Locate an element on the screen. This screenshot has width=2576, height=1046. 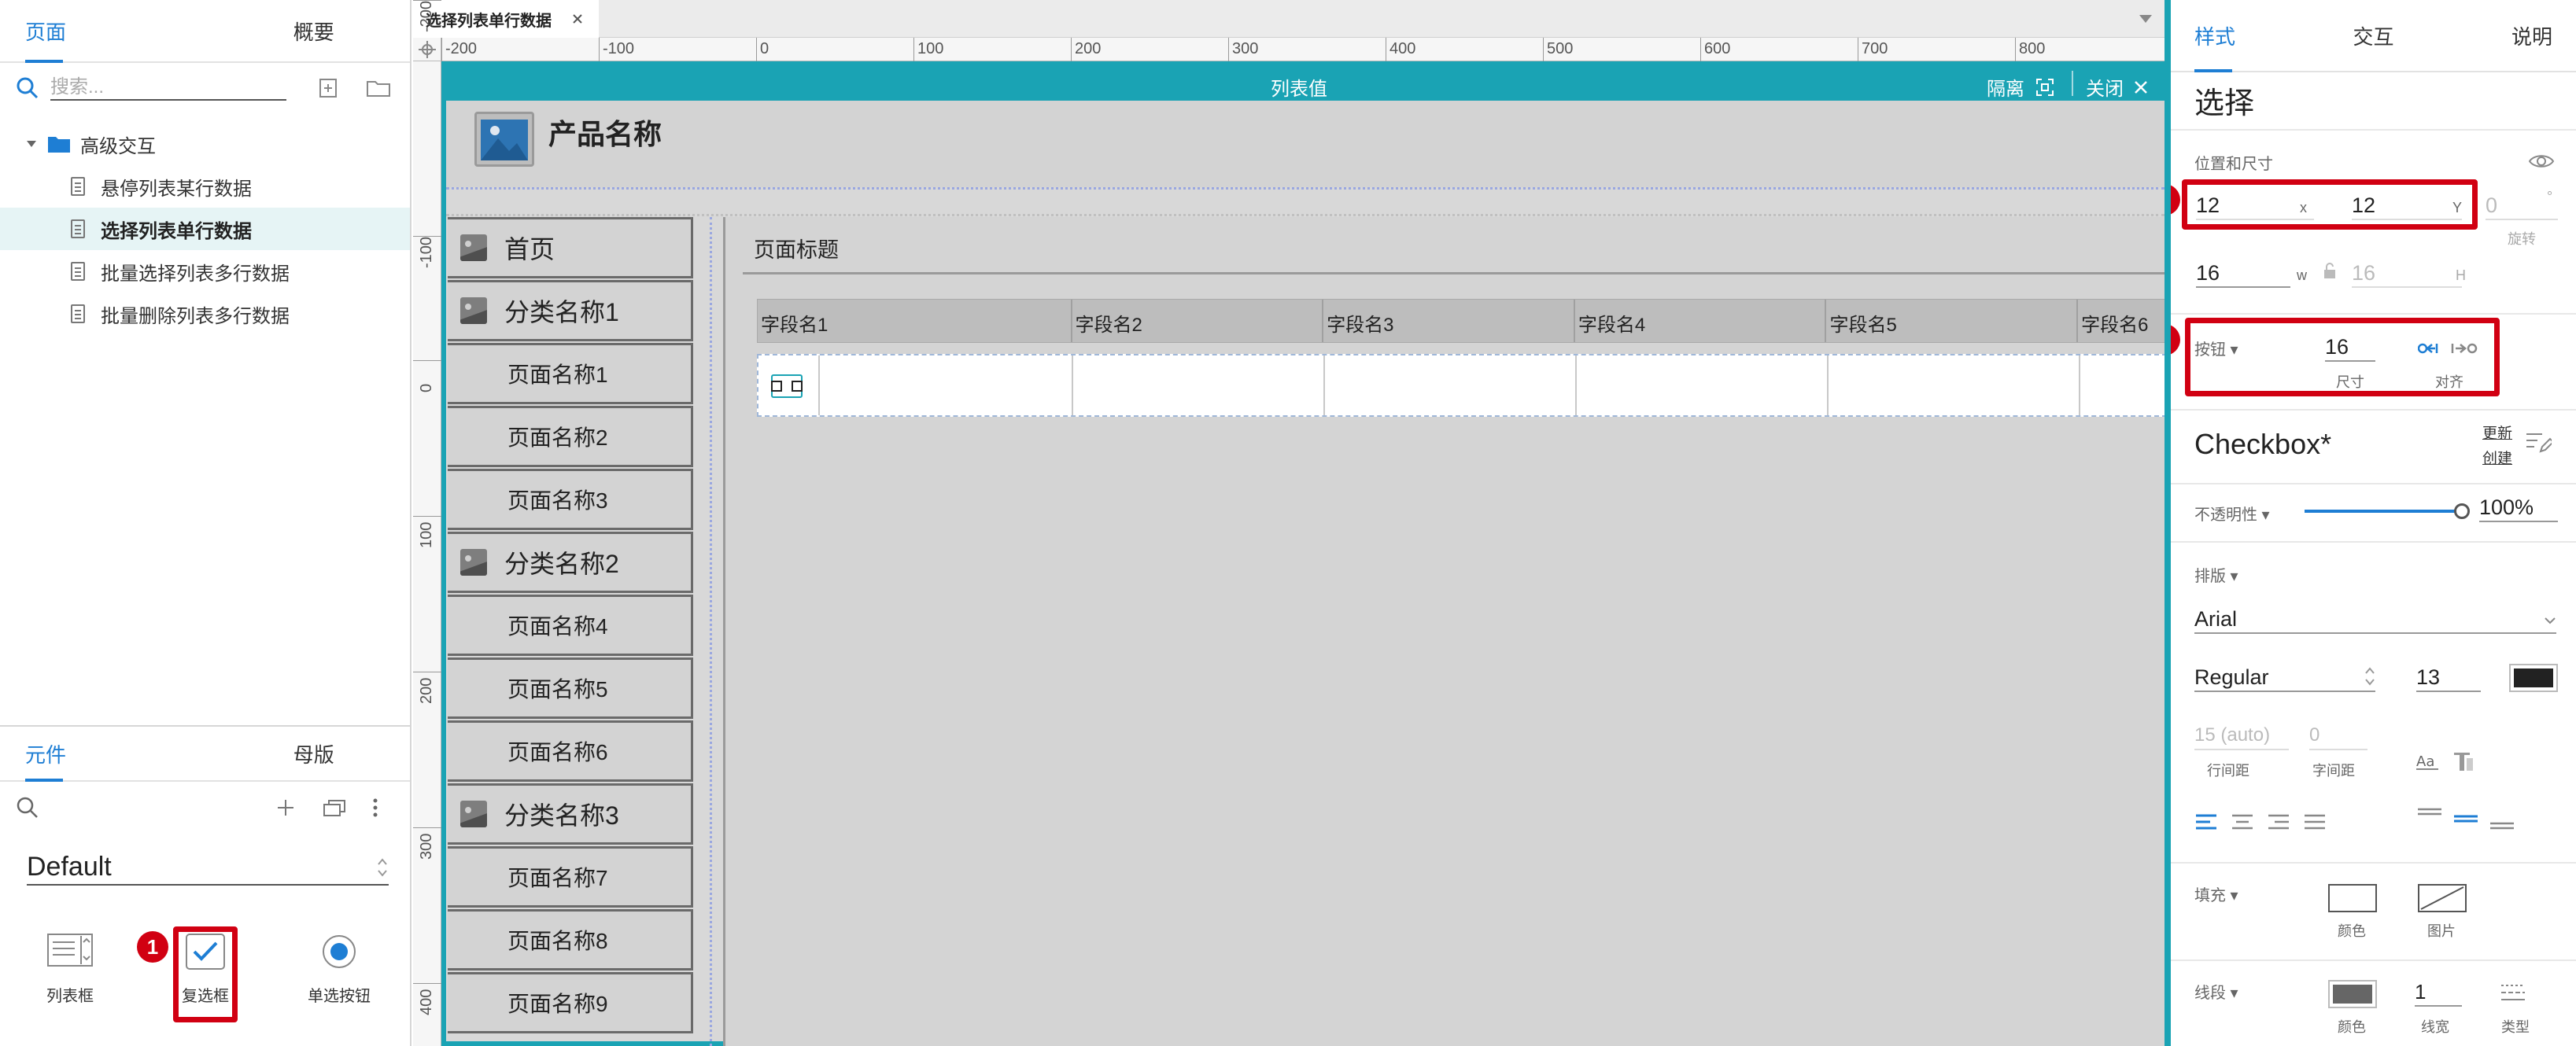
nav-page-item: 页面名称5 is located at coordinates (570, 688).